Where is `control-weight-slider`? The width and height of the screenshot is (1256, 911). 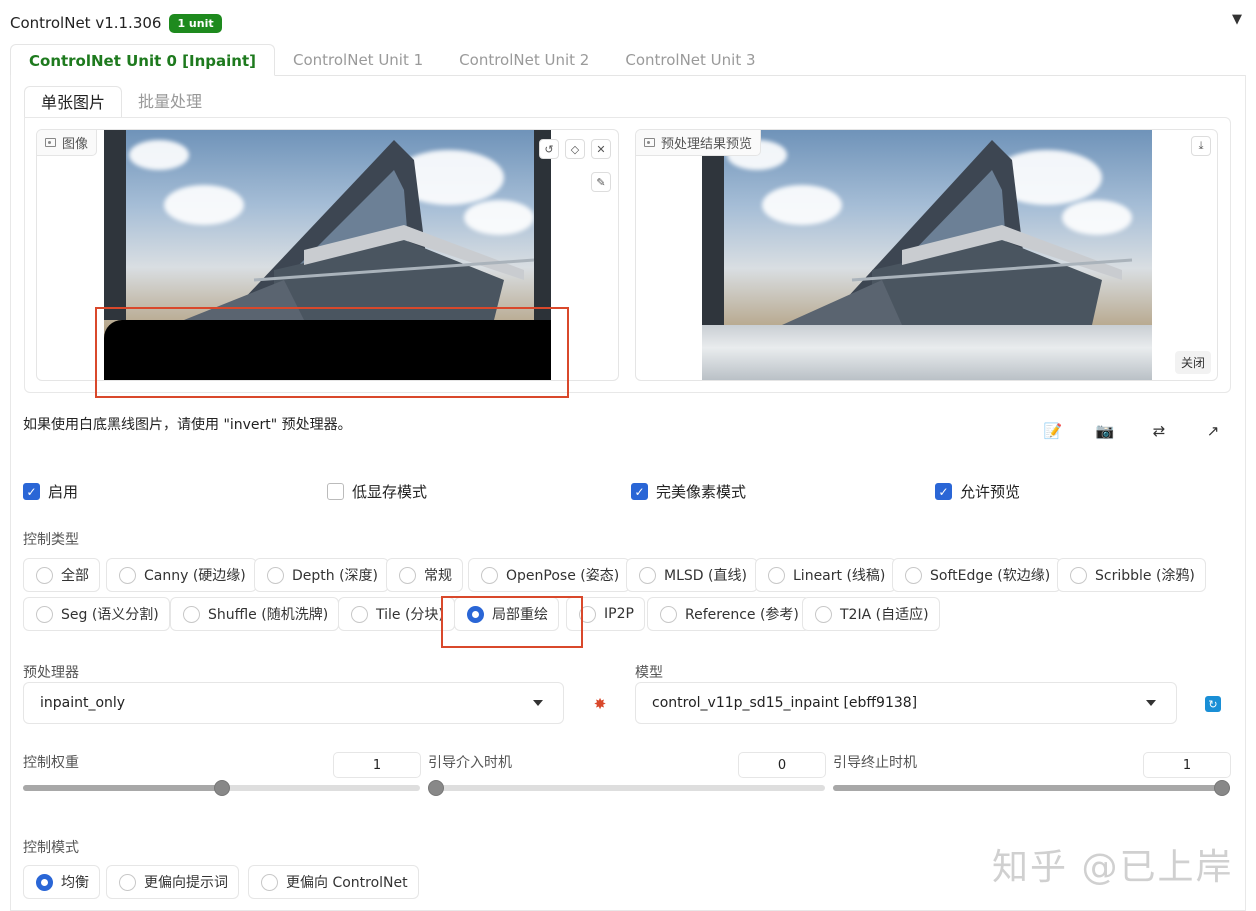
control-weight-slider is located at coordinates (221, 788).